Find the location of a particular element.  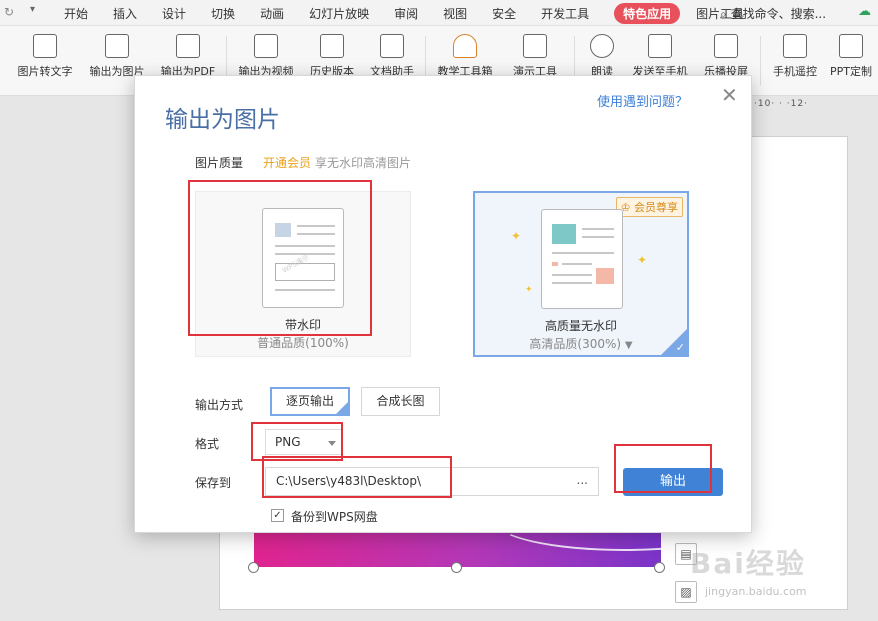

teaching-toolbox-button: 教学工具箱 is located at coordinates (465, 56).